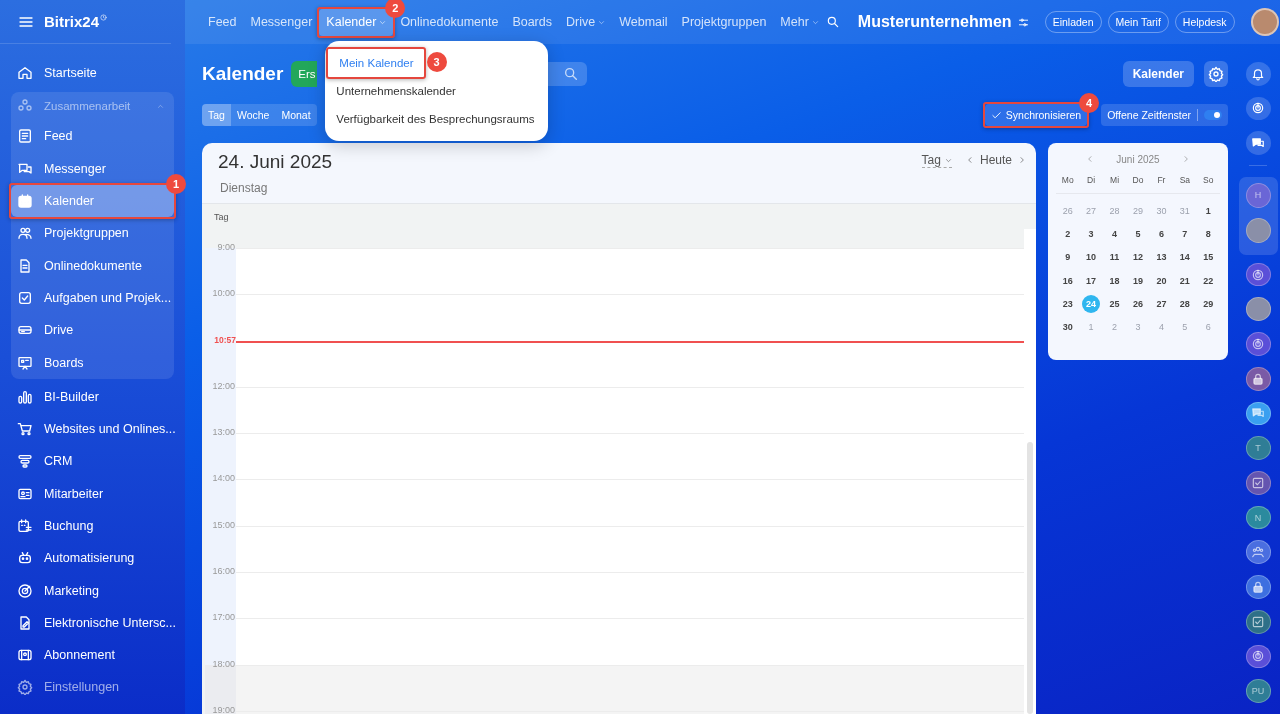 The image size is (1280, 714). Describe the element at coordinates (223, 524) in the screenshot. I see `hour-label: 15:00` at that location.